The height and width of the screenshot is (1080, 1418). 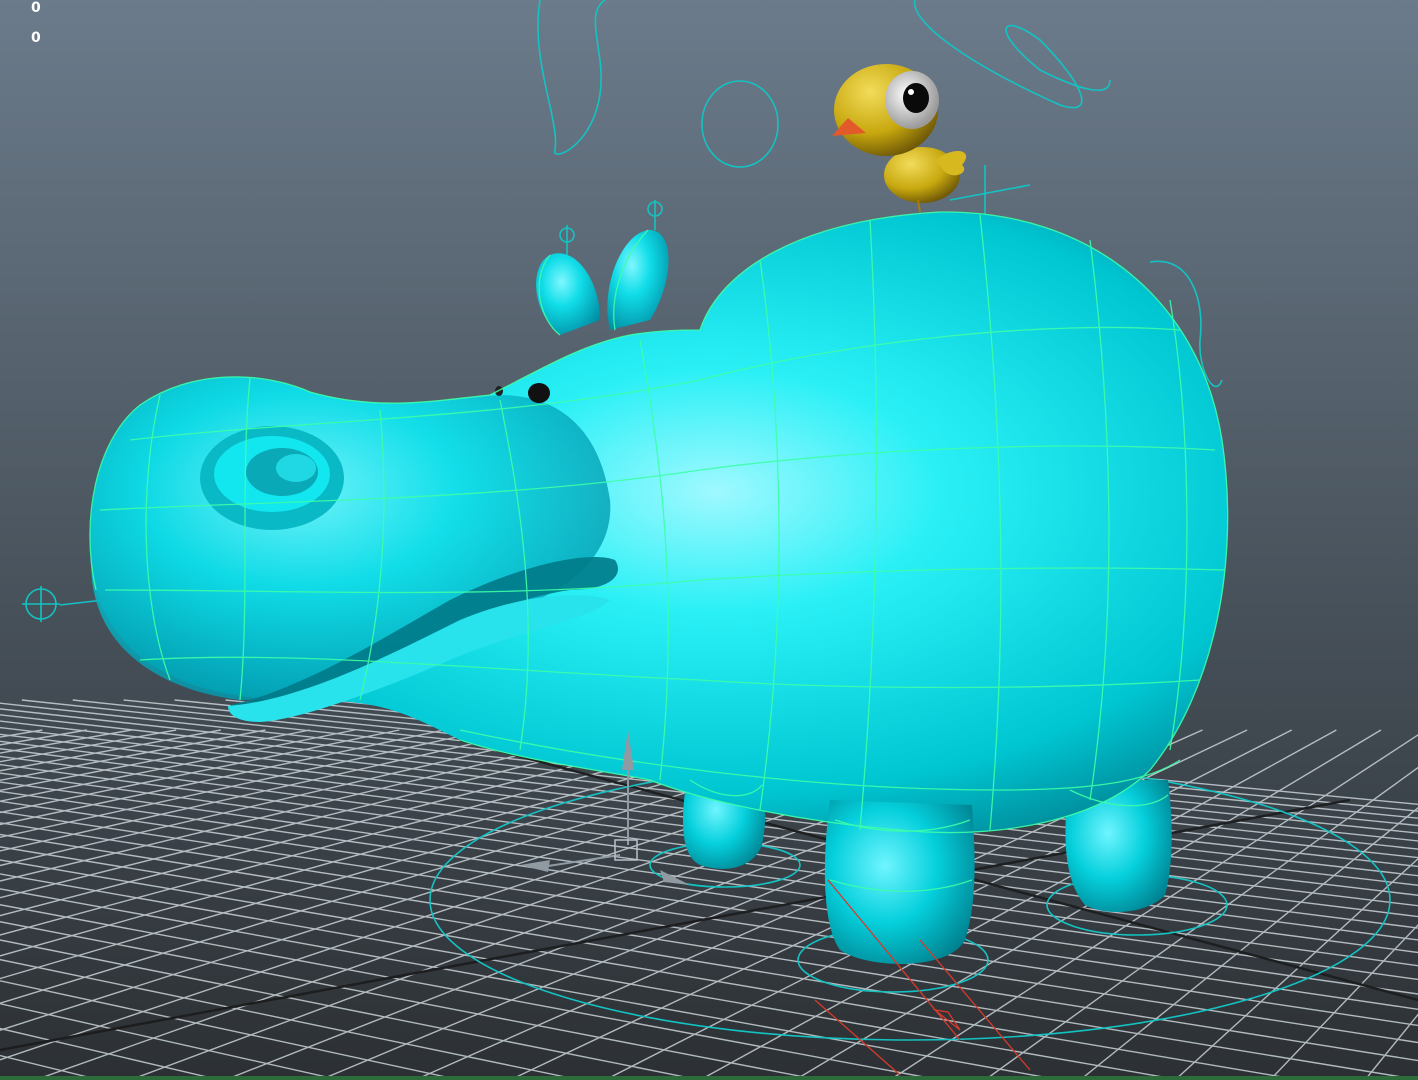 What do you see at coordinates (36, 38) in the screenshot?
I see `hud-readout-2: 0` at bounding box center [36, 38].